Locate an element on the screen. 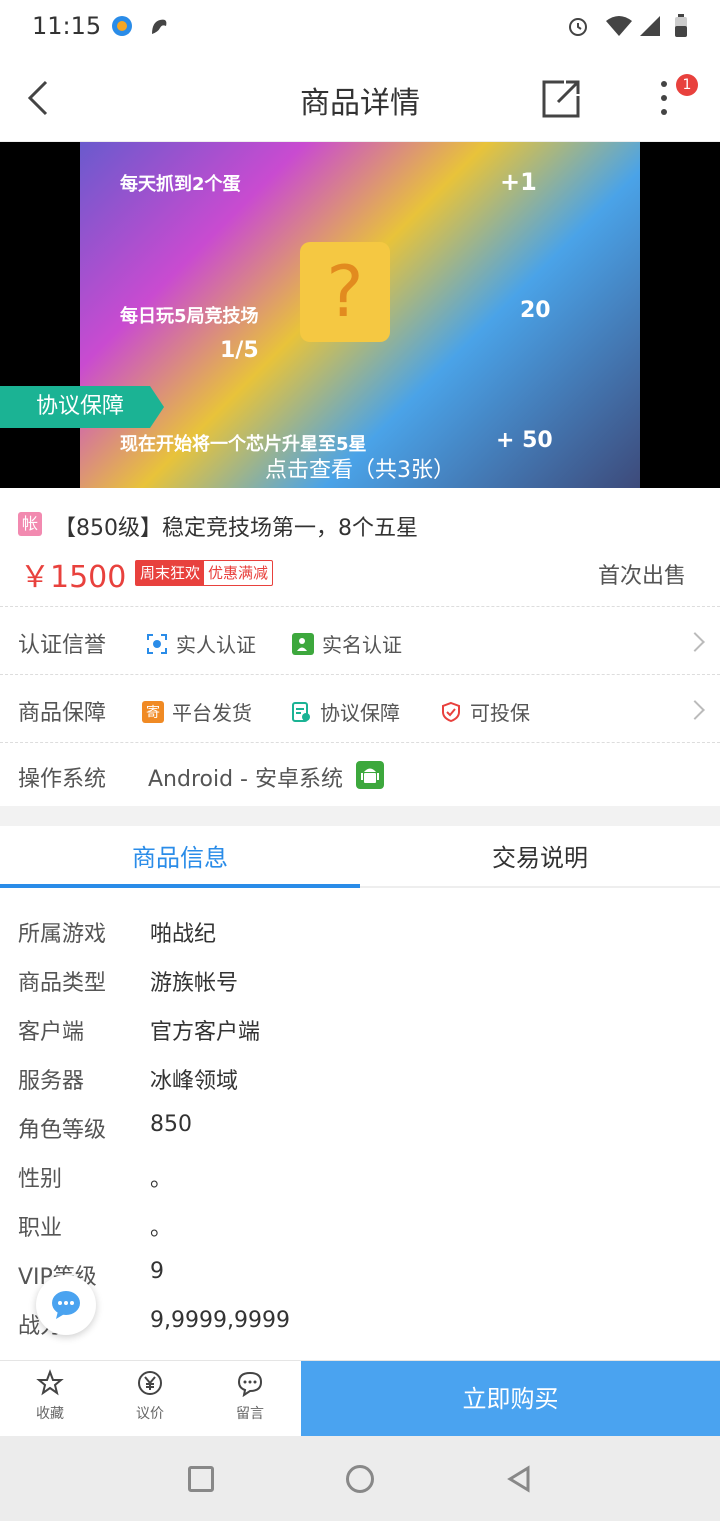 The image size is (720, 1531). top-nav-bar: 商品详情 1 is located at coordinates (360, 99).